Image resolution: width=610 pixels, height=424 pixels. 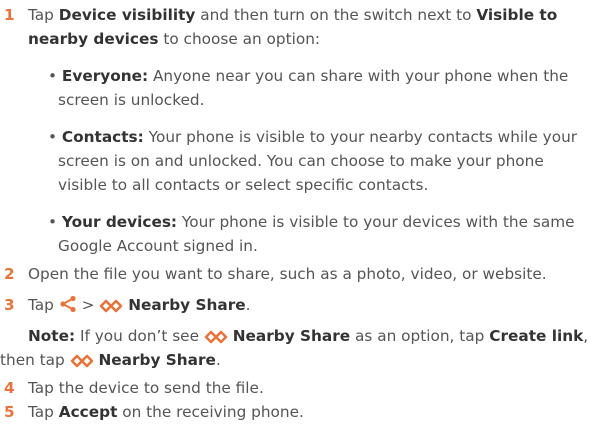 I want to click on step-4-number: 4, so click(x=9, y=388).